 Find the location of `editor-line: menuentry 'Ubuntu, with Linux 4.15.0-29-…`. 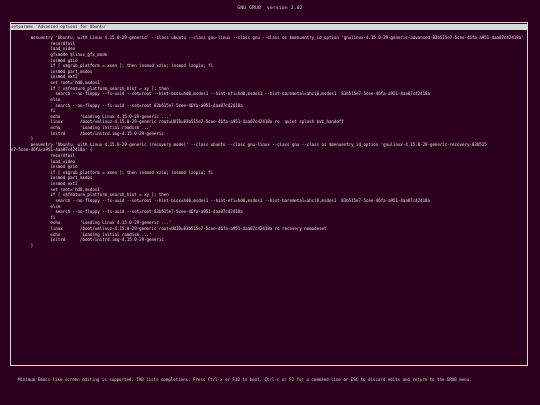

editor-line: menuentry 'Ubuntu, with Linux 4.15.0-29-… is located at coordinates (269, 38).